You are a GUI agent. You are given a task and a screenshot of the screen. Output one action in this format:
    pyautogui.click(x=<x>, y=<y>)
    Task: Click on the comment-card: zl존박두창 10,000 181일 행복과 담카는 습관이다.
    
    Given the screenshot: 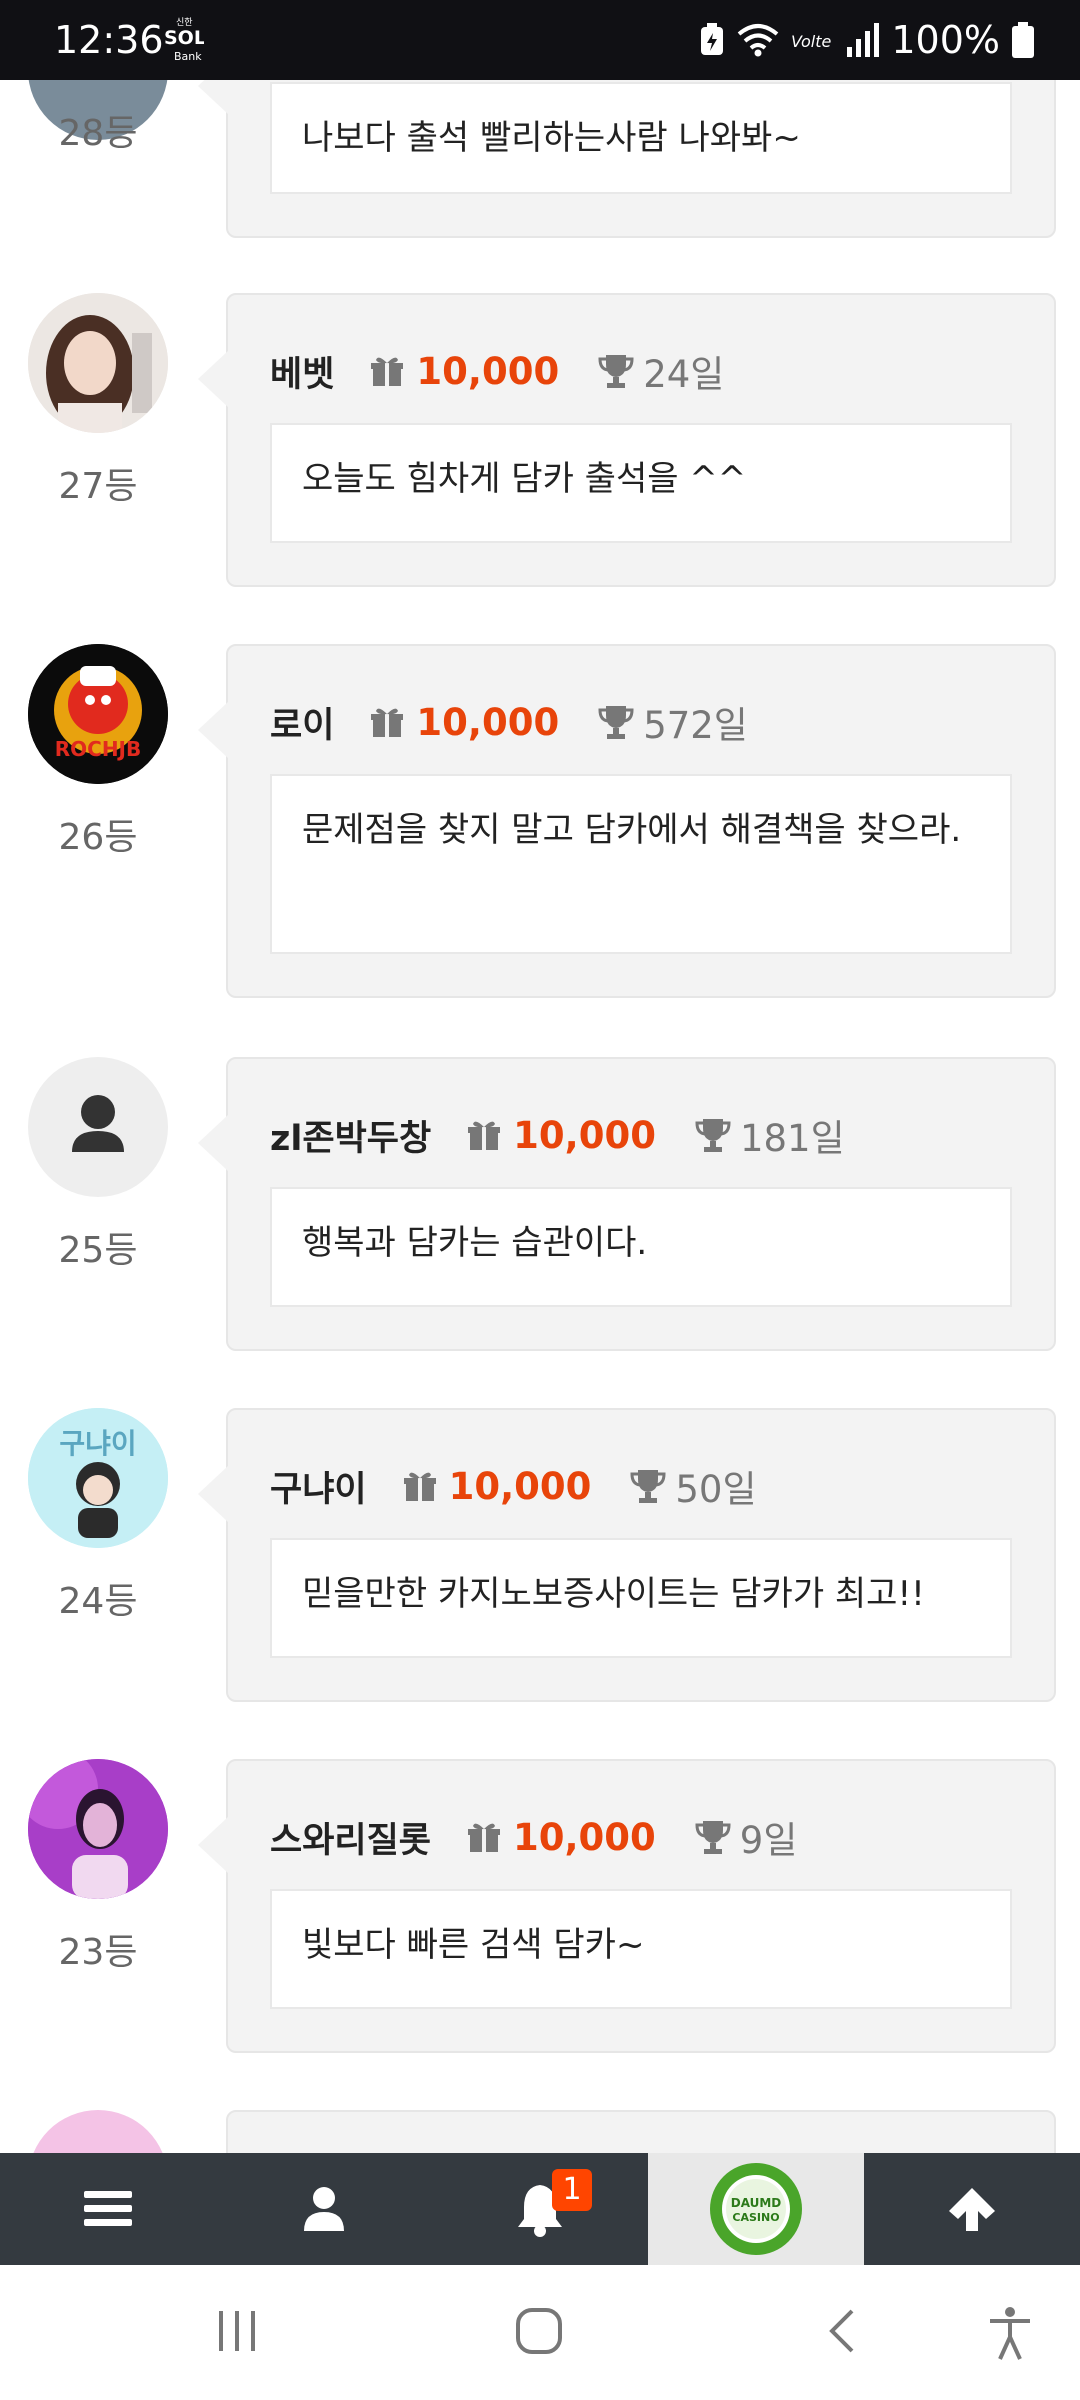 What is the action you would take?
    pyautogui.click(x=627, y=1204)
    